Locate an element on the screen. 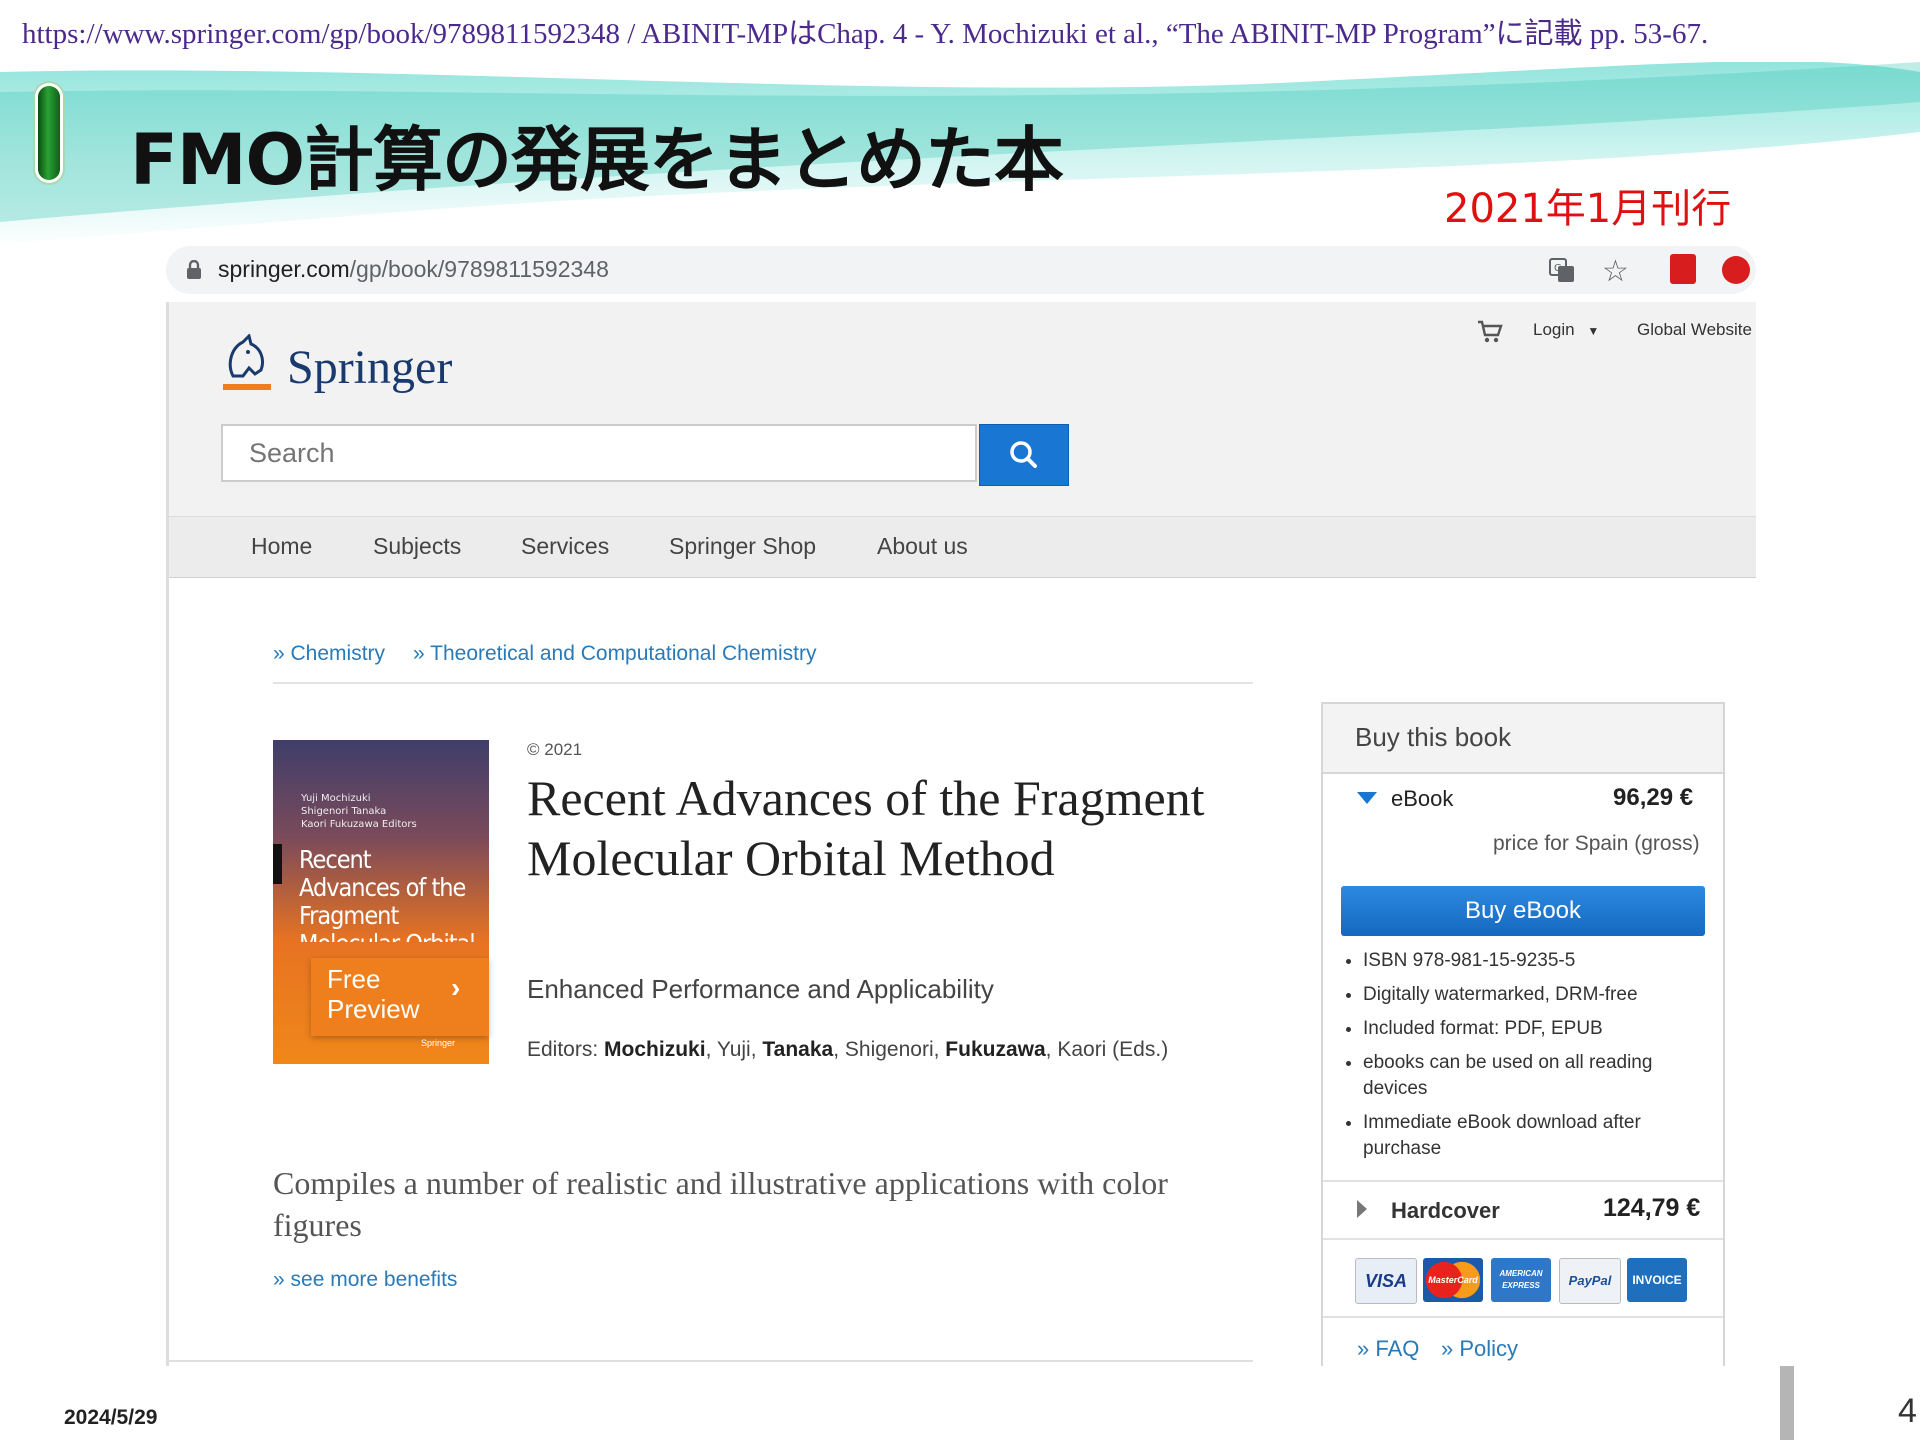 This screenshot has width=1920, height=1440. buy-ebook-button: Buy eBook is located at coordinates (1523, 911).